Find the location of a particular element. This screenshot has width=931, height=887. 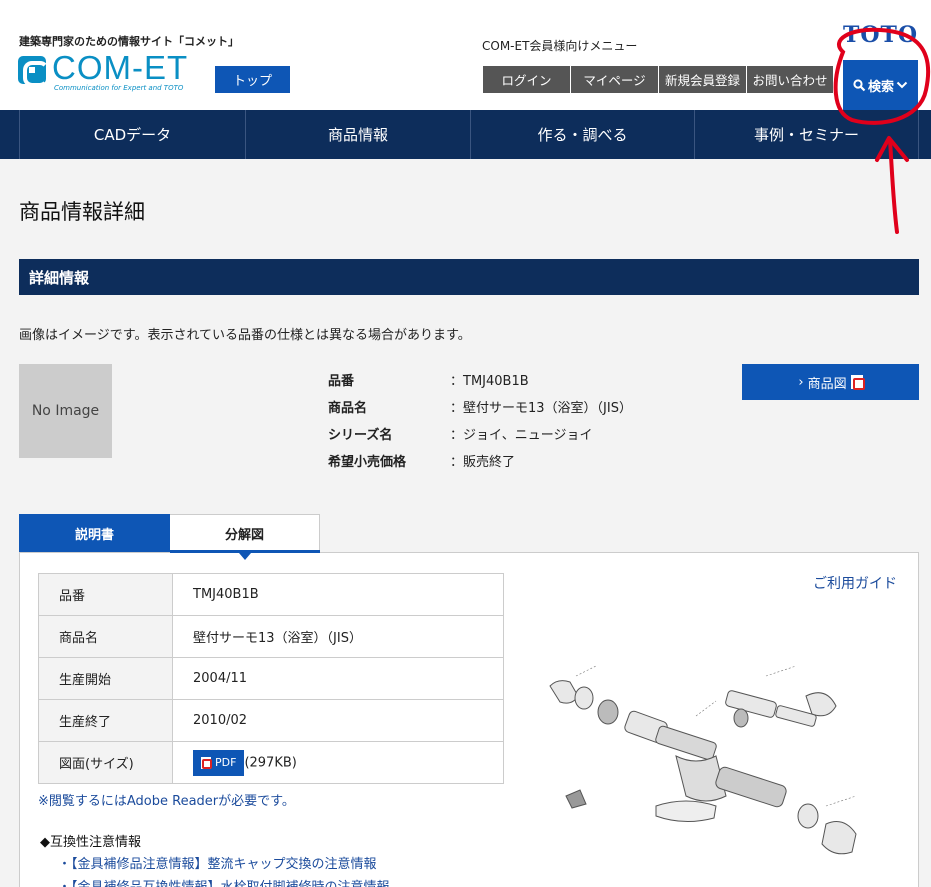

login-link: ログイン is located at coordinates (527, 79).